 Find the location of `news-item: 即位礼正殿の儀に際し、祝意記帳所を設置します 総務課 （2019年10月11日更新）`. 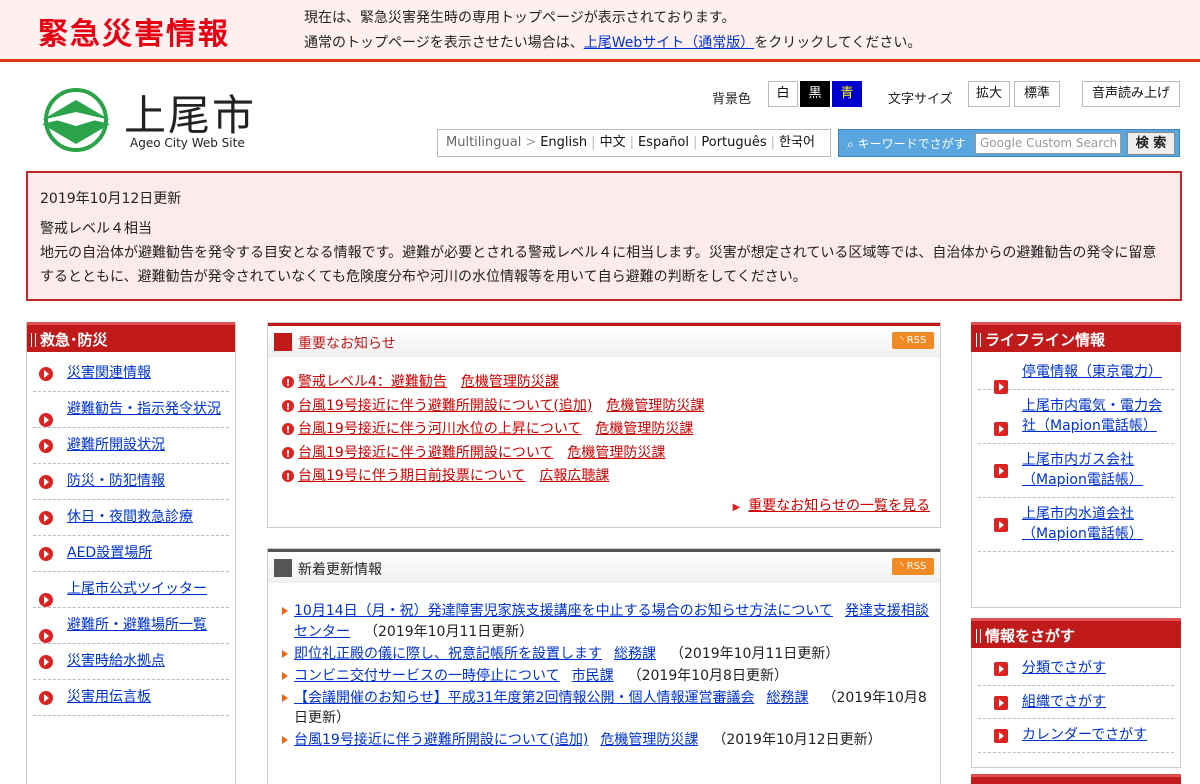

news-item: 即位礼正殿の儀に際し、祝意記帳所を設置します 総務課 （2019年10月11日更新） is located at coordinates (606, 654).